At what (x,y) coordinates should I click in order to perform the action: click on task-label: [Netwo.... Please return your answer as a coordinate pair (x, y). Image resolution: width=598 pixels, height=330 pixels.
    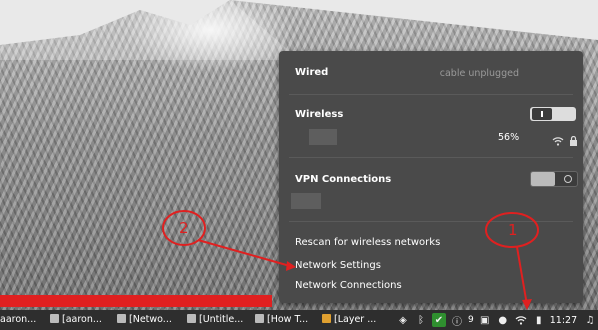
    Looking at the image, I should click on (150, 319).